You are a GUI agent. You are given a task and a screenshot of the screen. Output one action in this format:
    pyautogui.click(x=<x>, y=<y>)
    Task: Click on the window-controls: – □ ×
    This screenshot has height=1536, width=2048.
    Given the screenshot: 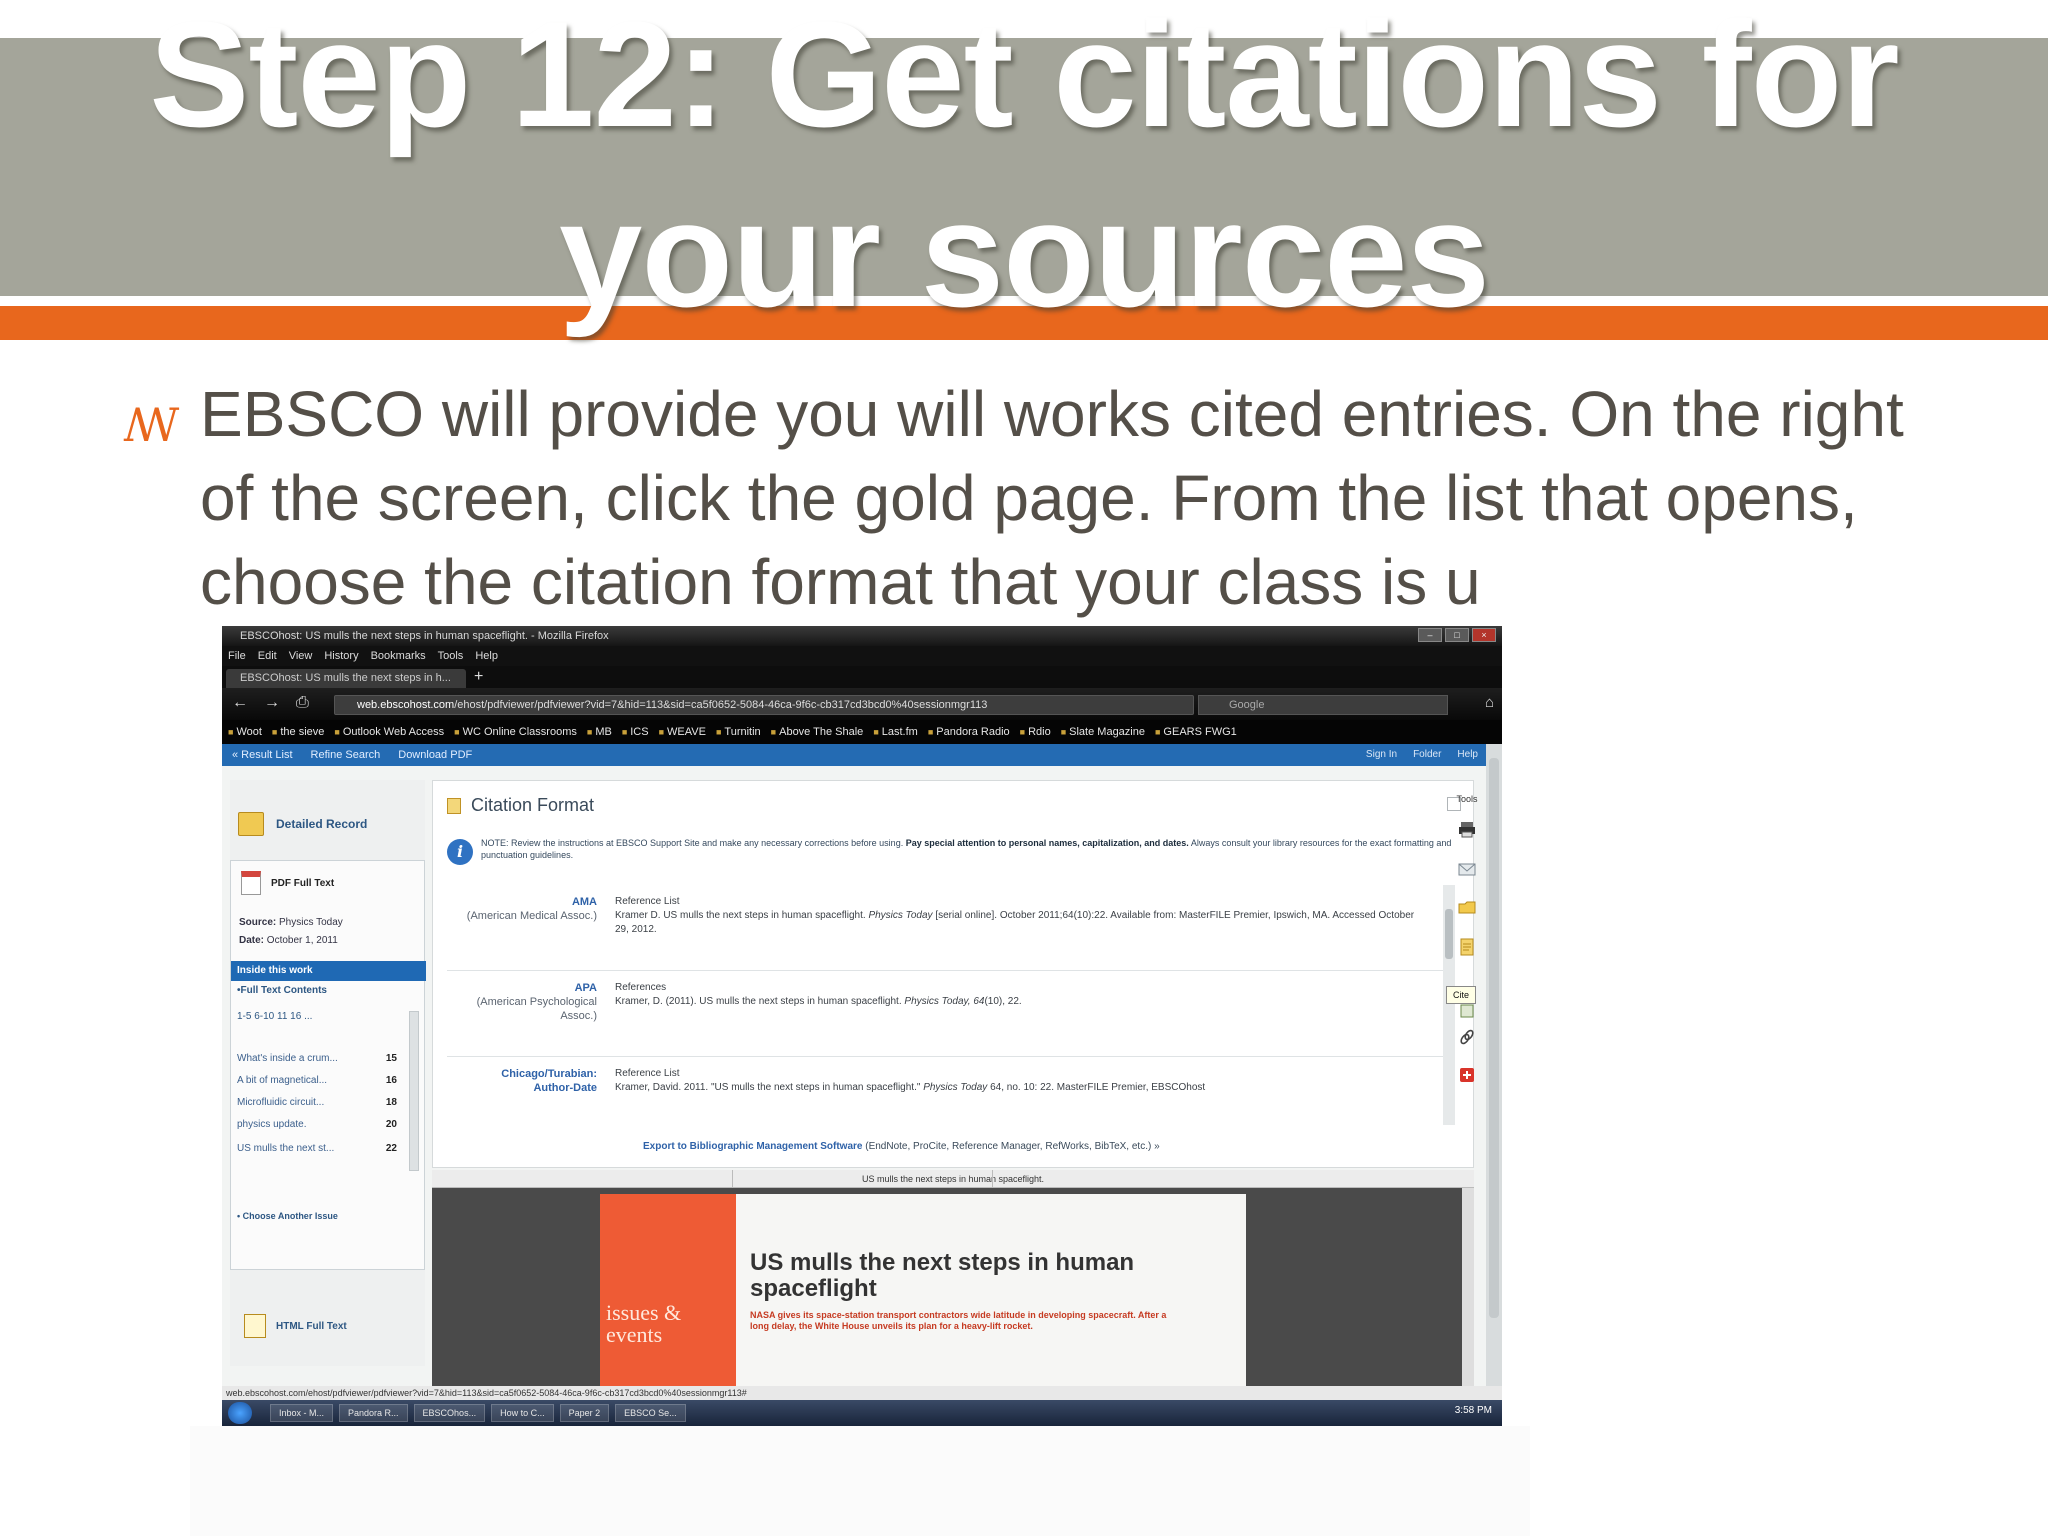 What is the action you would take?
    pyautogui.click(x=1457, y=635)
    